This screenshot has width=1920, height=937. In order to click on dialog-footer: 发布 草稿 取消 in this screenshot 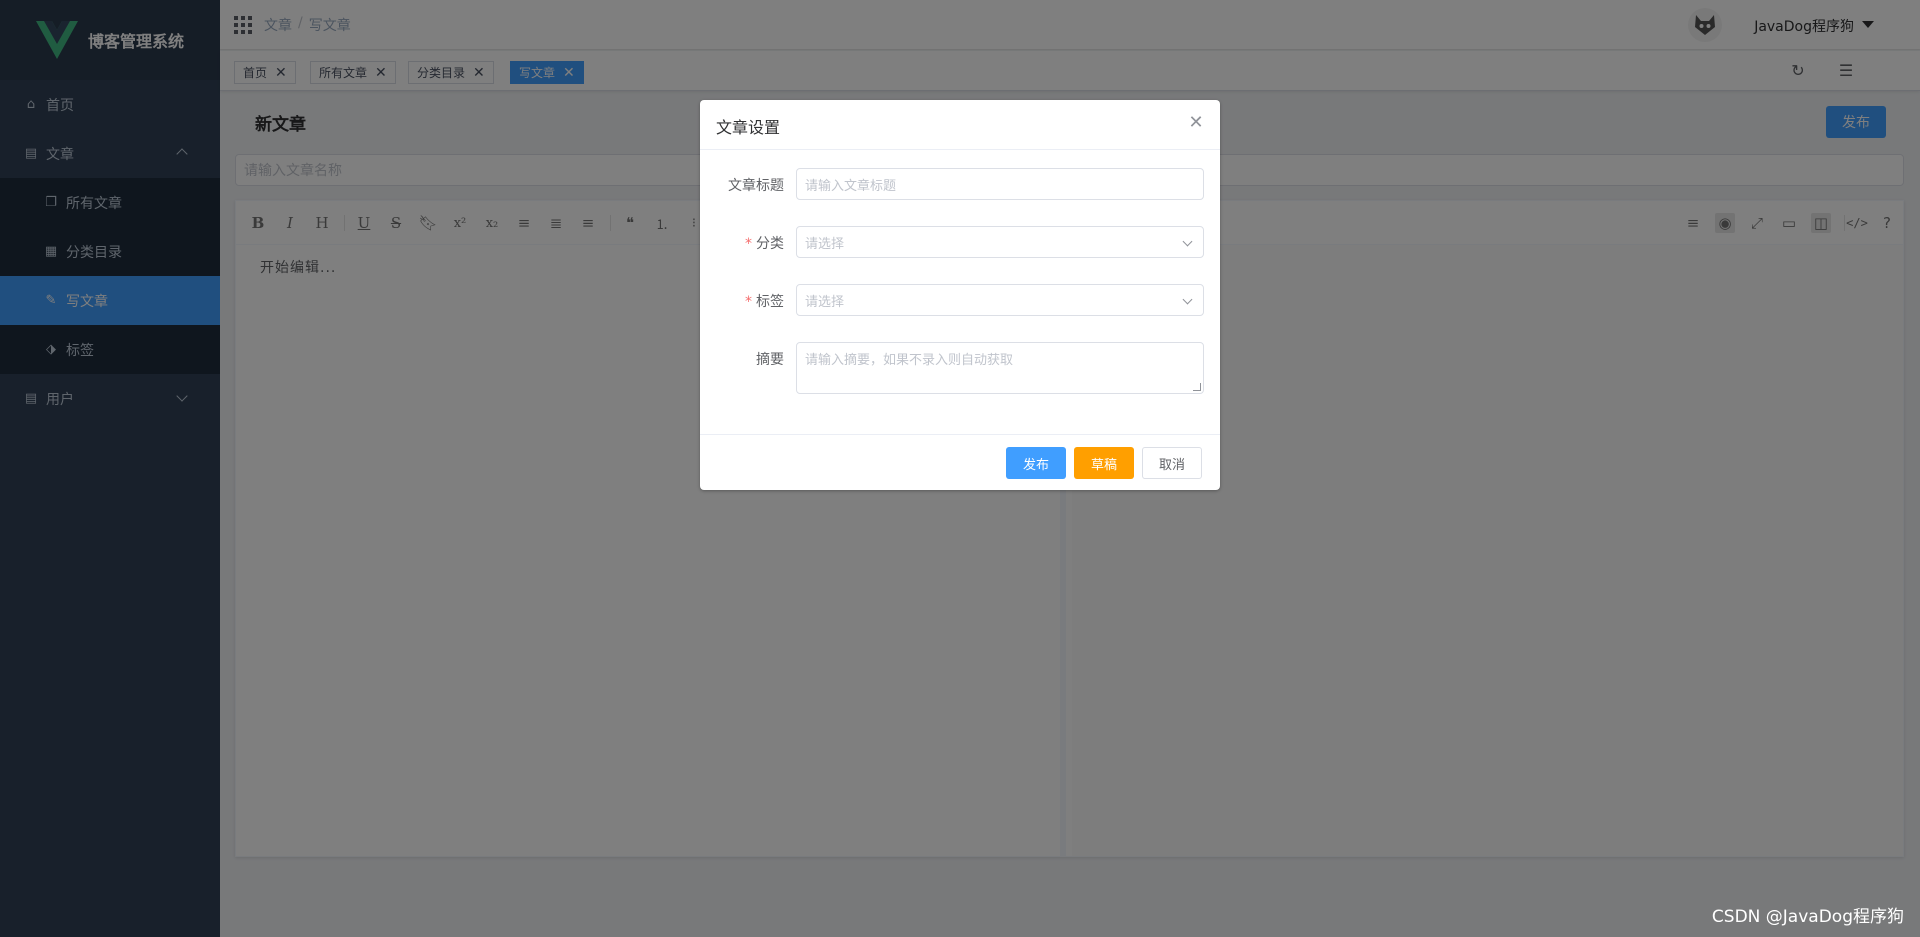, I will do `click(960, 462)`.